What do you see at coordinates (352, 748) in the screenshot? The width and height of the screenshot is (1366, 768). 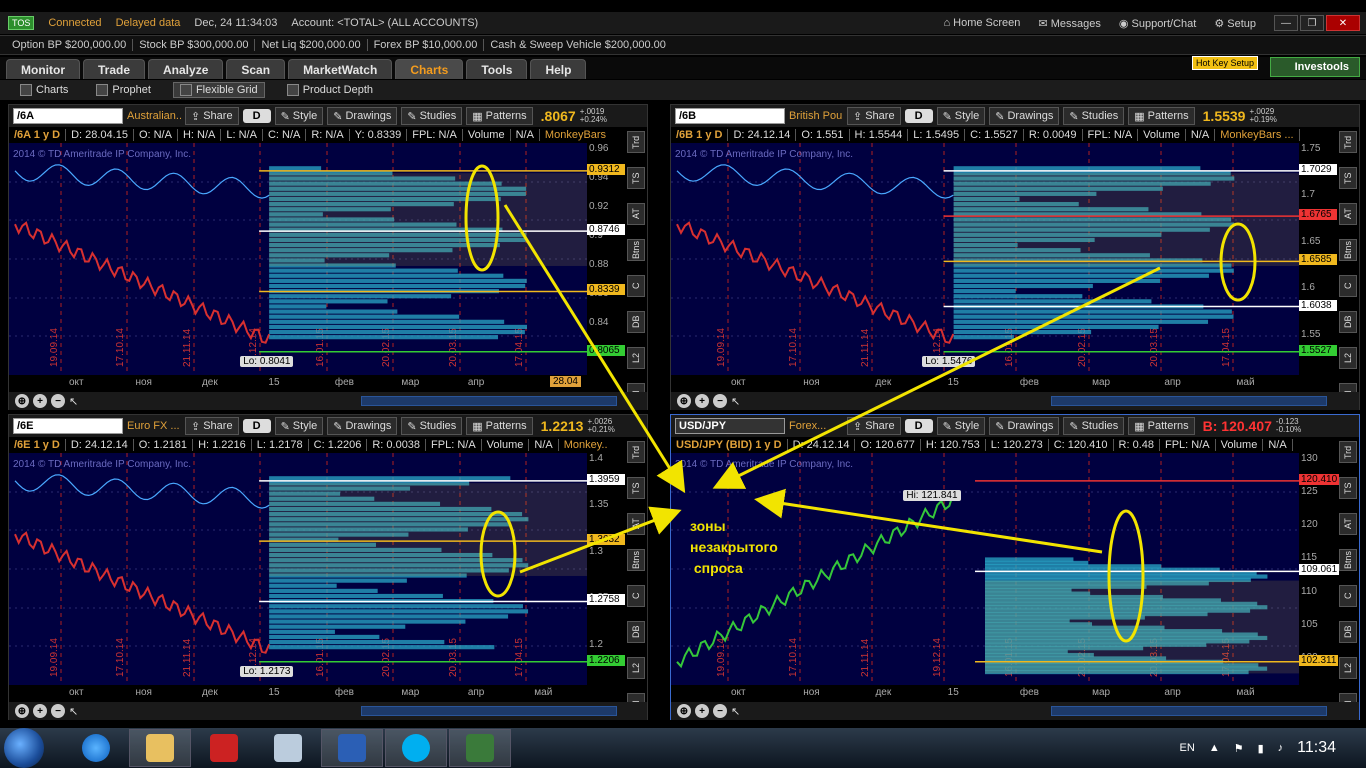 I see `taskbar-word` at bounding box center [352, 748].